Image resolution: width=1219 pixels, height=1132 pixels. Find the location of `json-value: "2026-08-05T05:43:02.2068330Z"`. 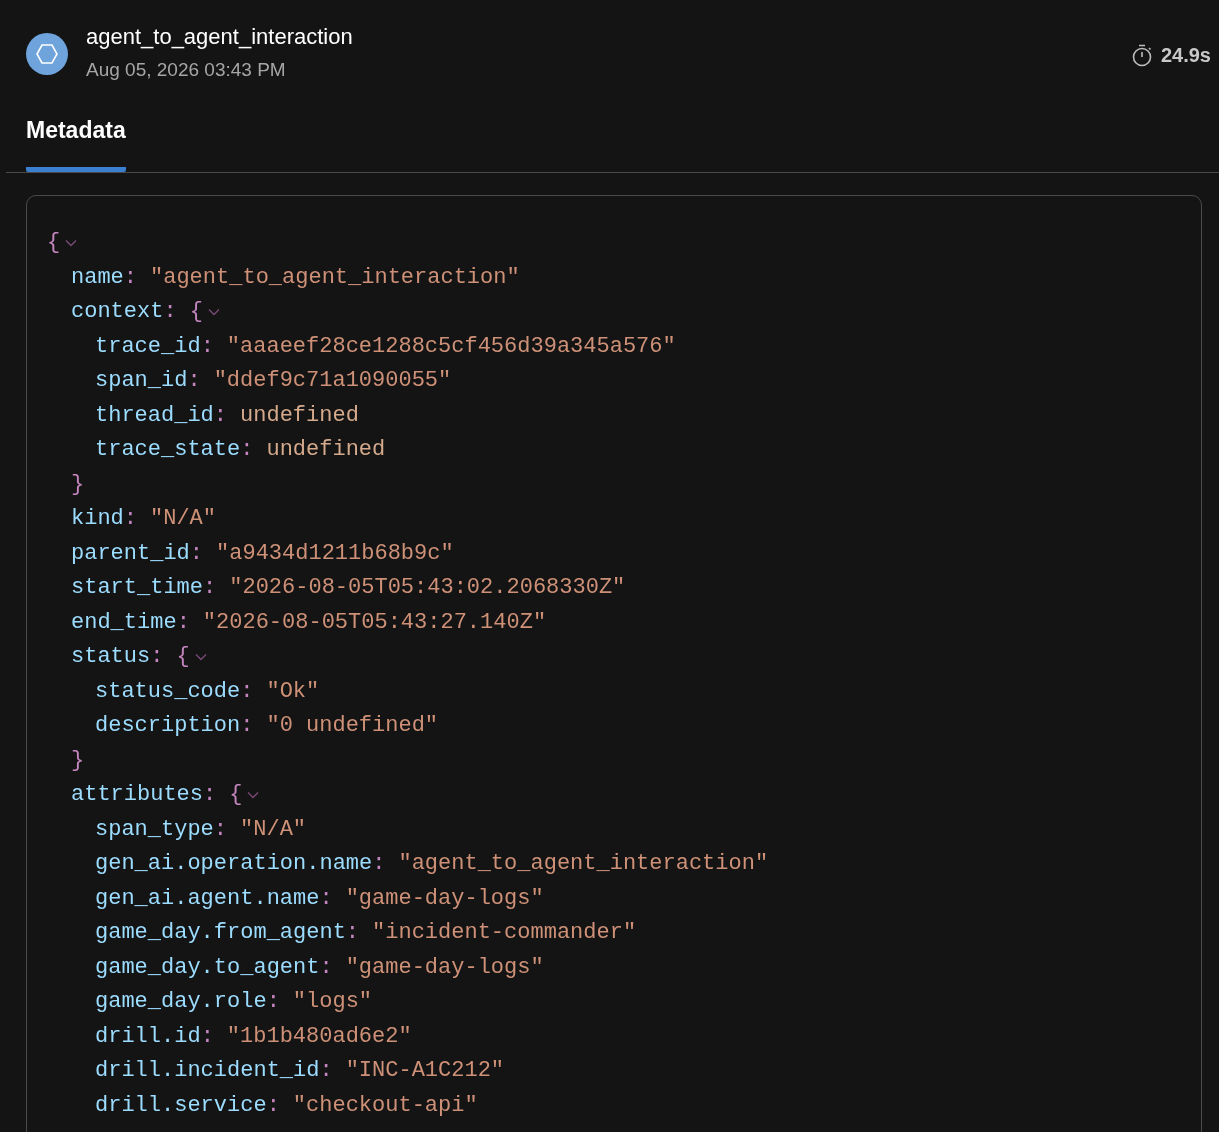

json-value: "2026-08-05T05:43:02.2068330Z" is located at coordinates (427, 588).